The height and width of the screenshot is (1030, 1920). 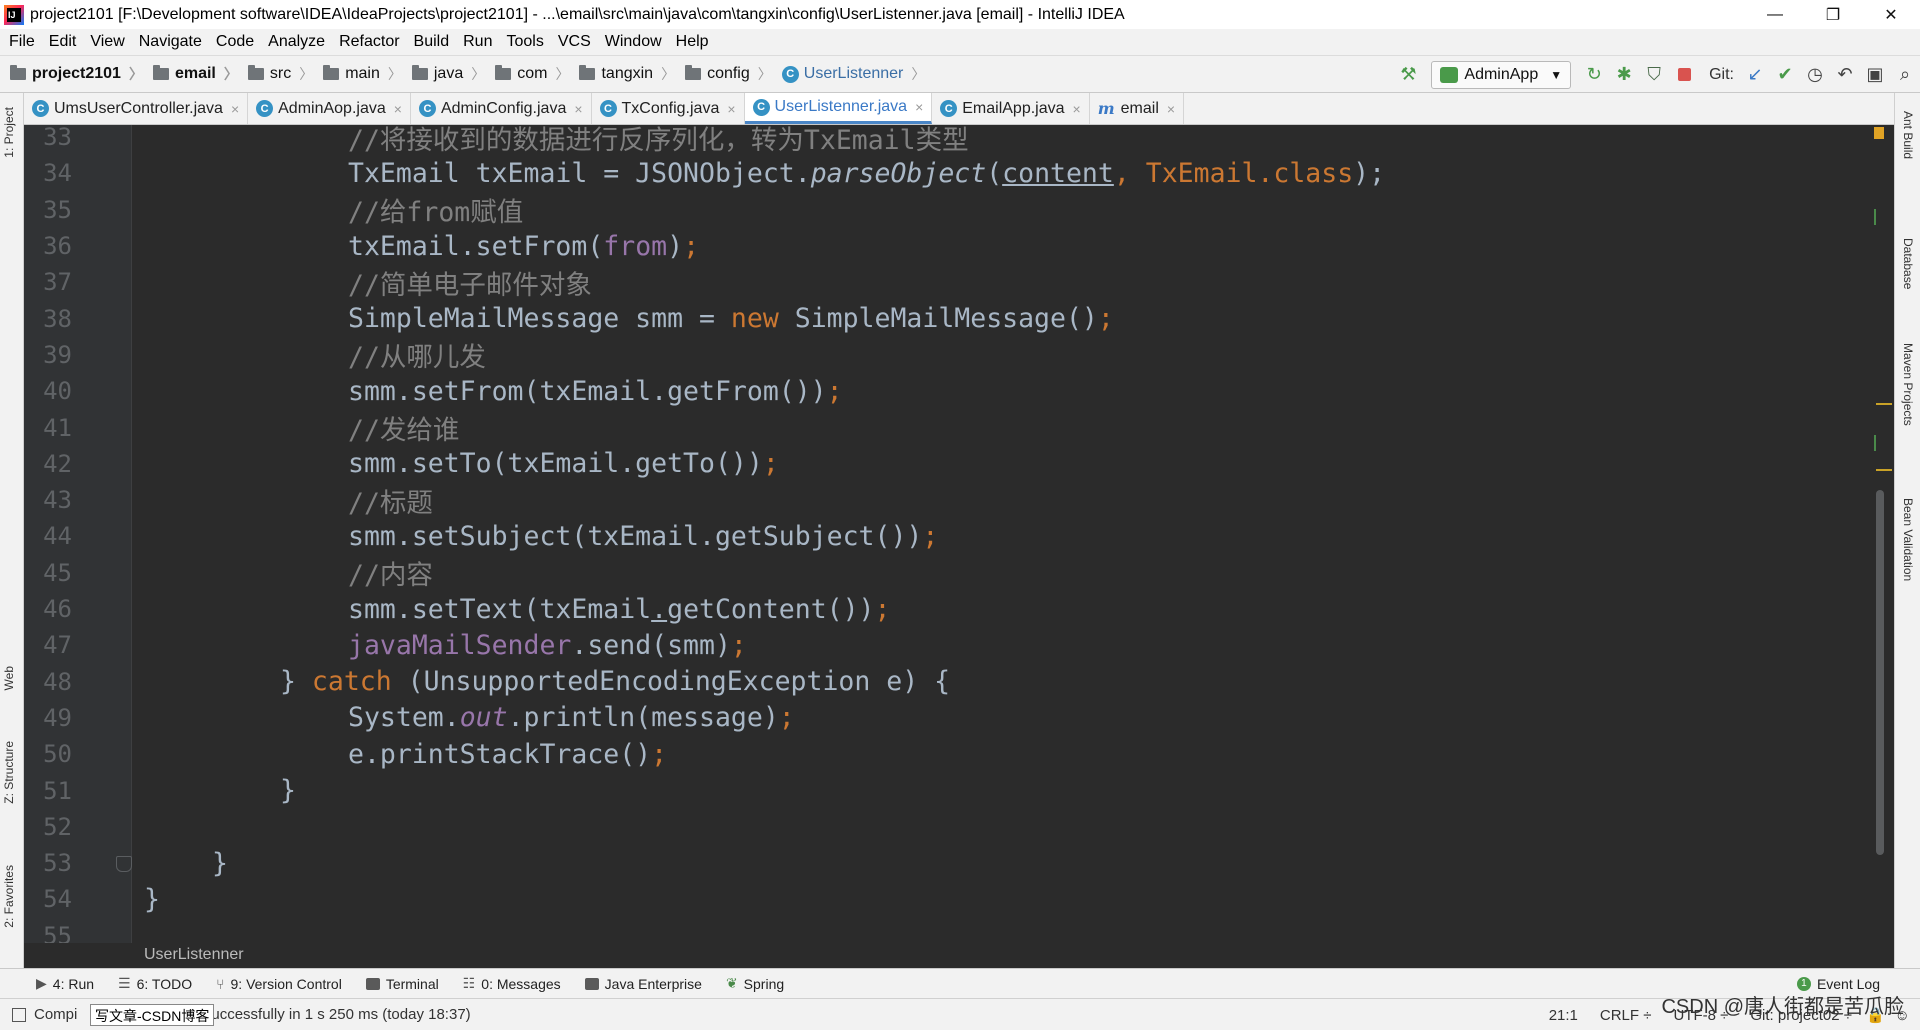 What do you see at coordinates (63, 42) in the screenshot?
I see `menu-edit: Edit` at bounding box center [63, 42].